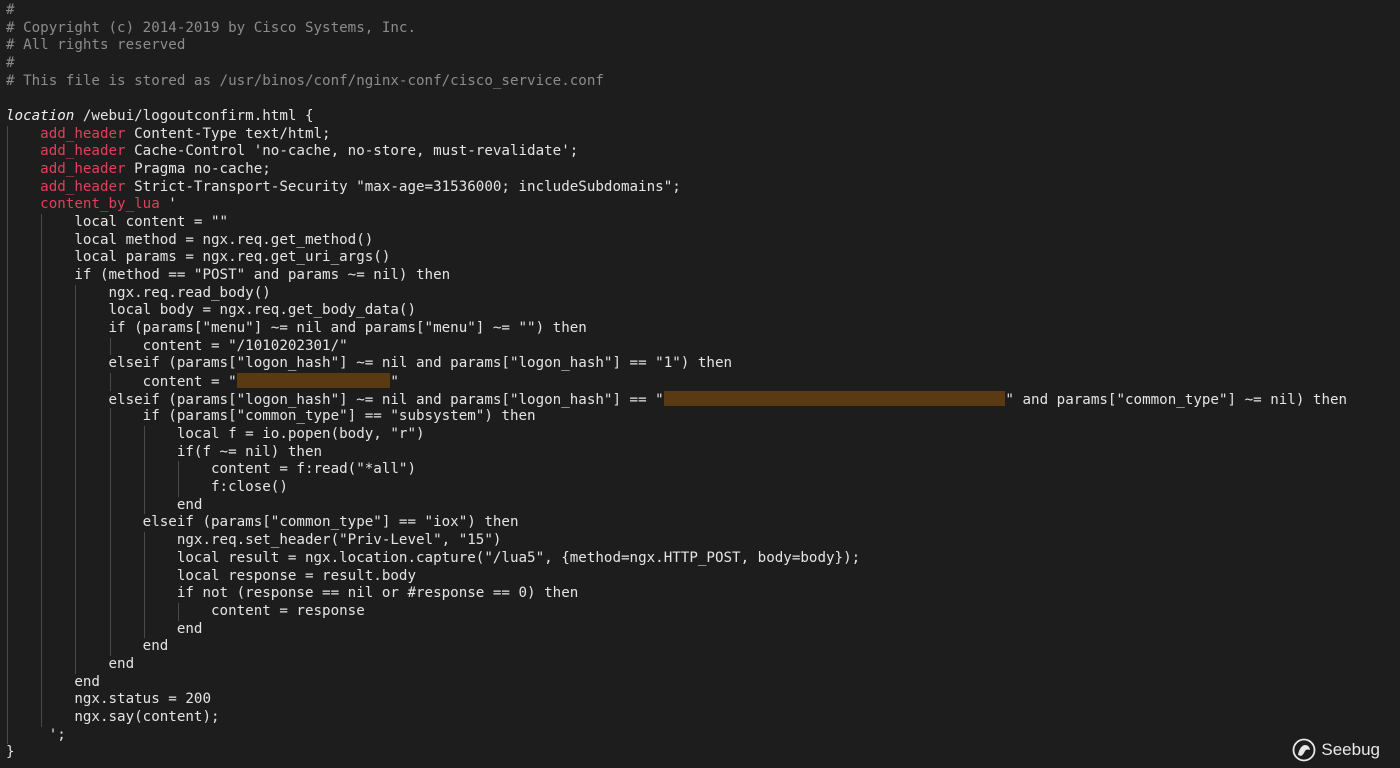  Describe the element at coordinates (228, 133) in the screenshot. I see `code-token: Content-Type text/html;` at that location.